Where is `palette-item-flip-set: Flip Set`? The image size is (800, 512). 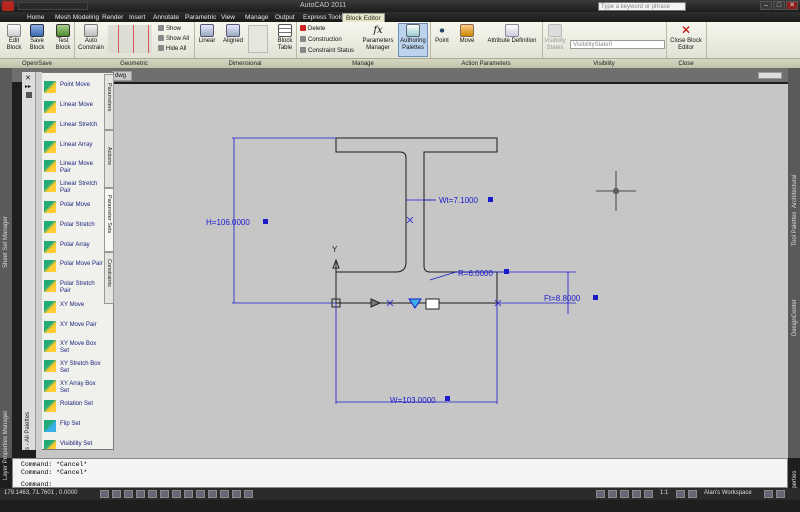 palette-item-flip-set: Flip Set is located at coordinates (73, 427).